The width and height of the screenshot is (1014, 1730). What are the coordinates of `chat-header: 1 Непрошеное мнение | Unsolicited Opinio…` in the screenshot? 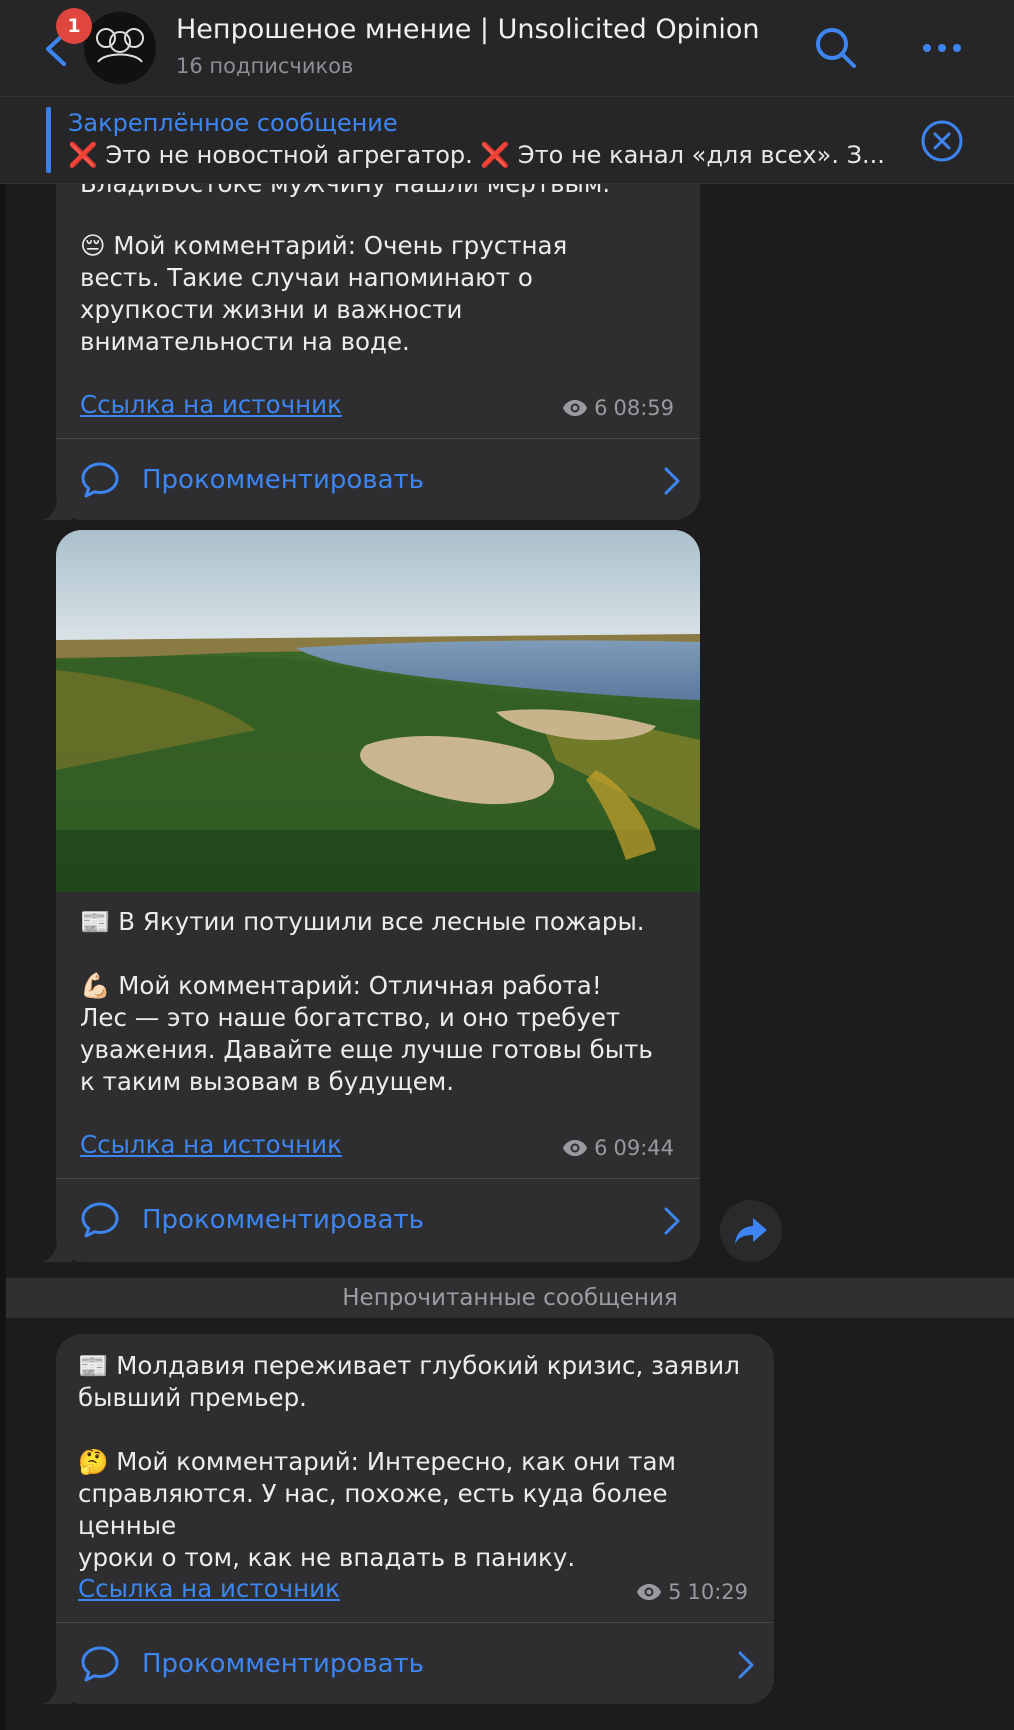 It's located at (507, 48).